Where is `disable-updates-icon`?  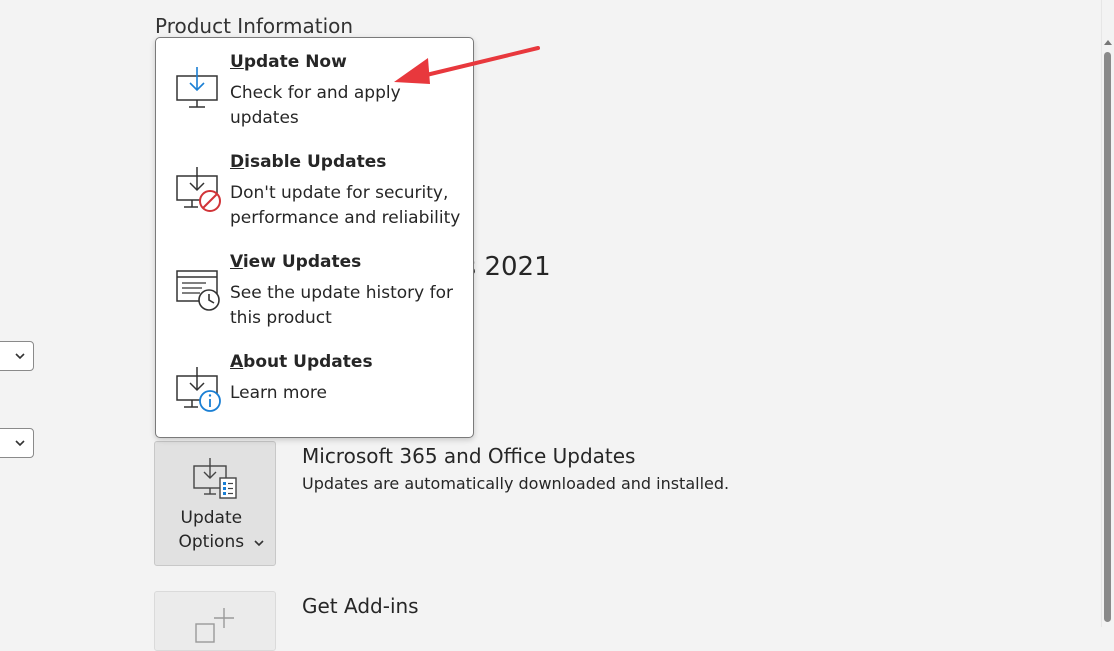 disable-updates-icon is located at coordinates (198, 189).